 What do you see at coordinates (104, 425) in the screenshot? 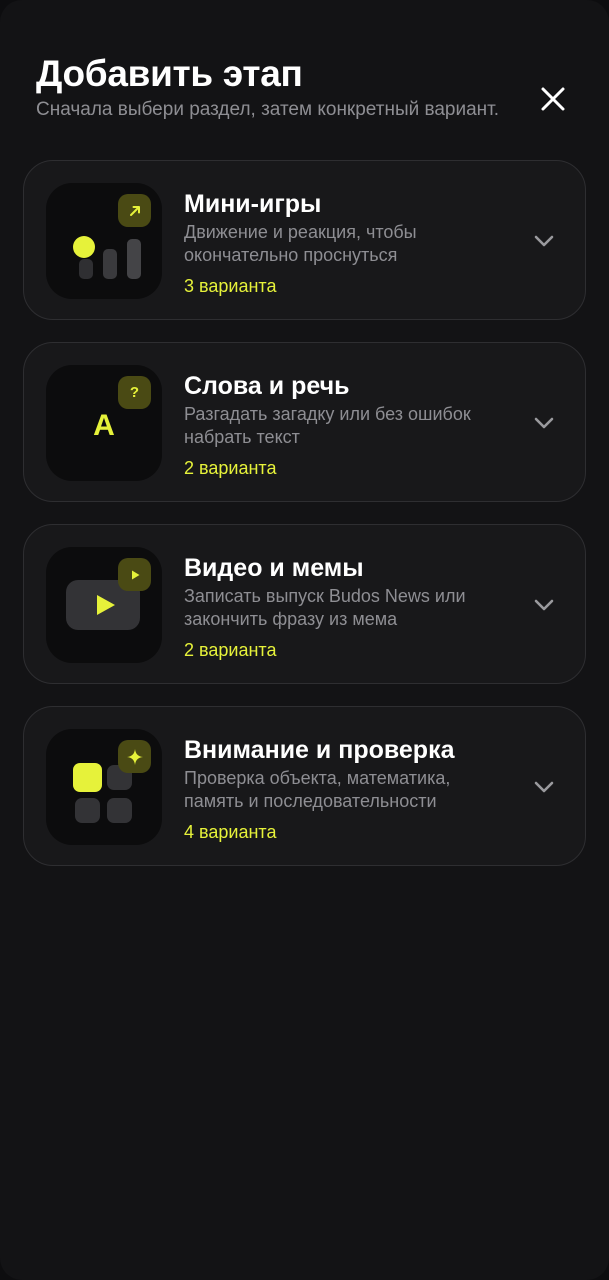
I see `icon-letter: A` at bounding box center [104, 425].